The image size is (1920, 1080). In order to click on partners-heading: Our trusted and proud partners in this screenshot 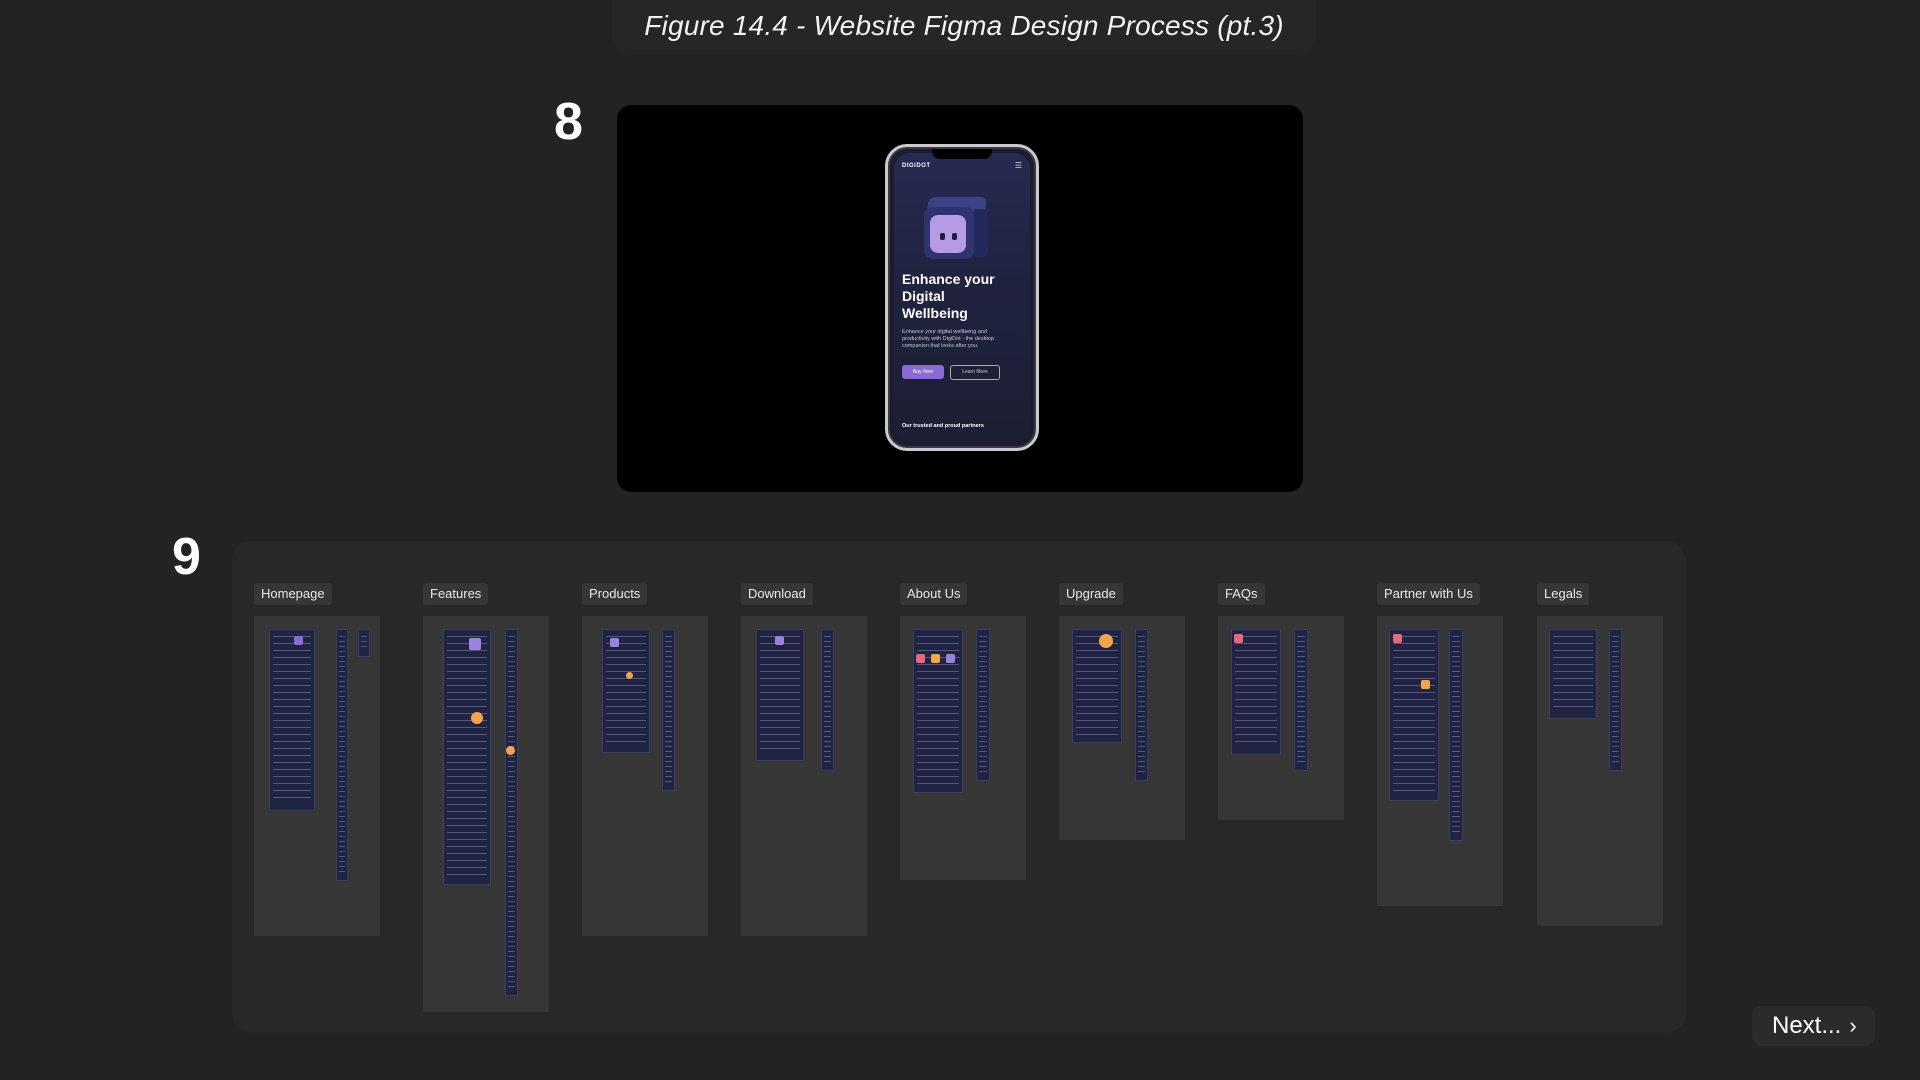, I will do `click(943, 426)`.